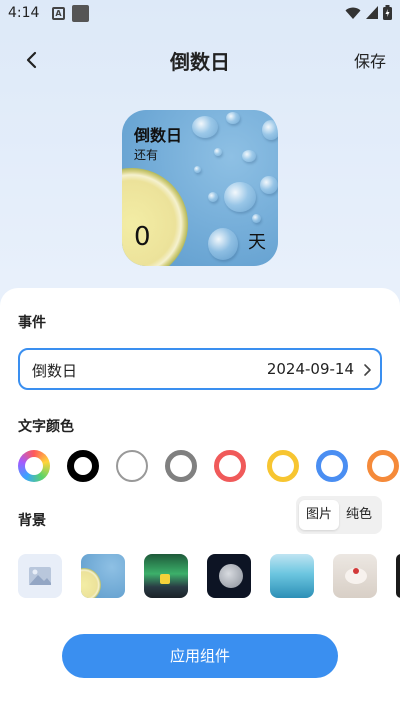  I want to click on add-image-button, so click(40, 576).